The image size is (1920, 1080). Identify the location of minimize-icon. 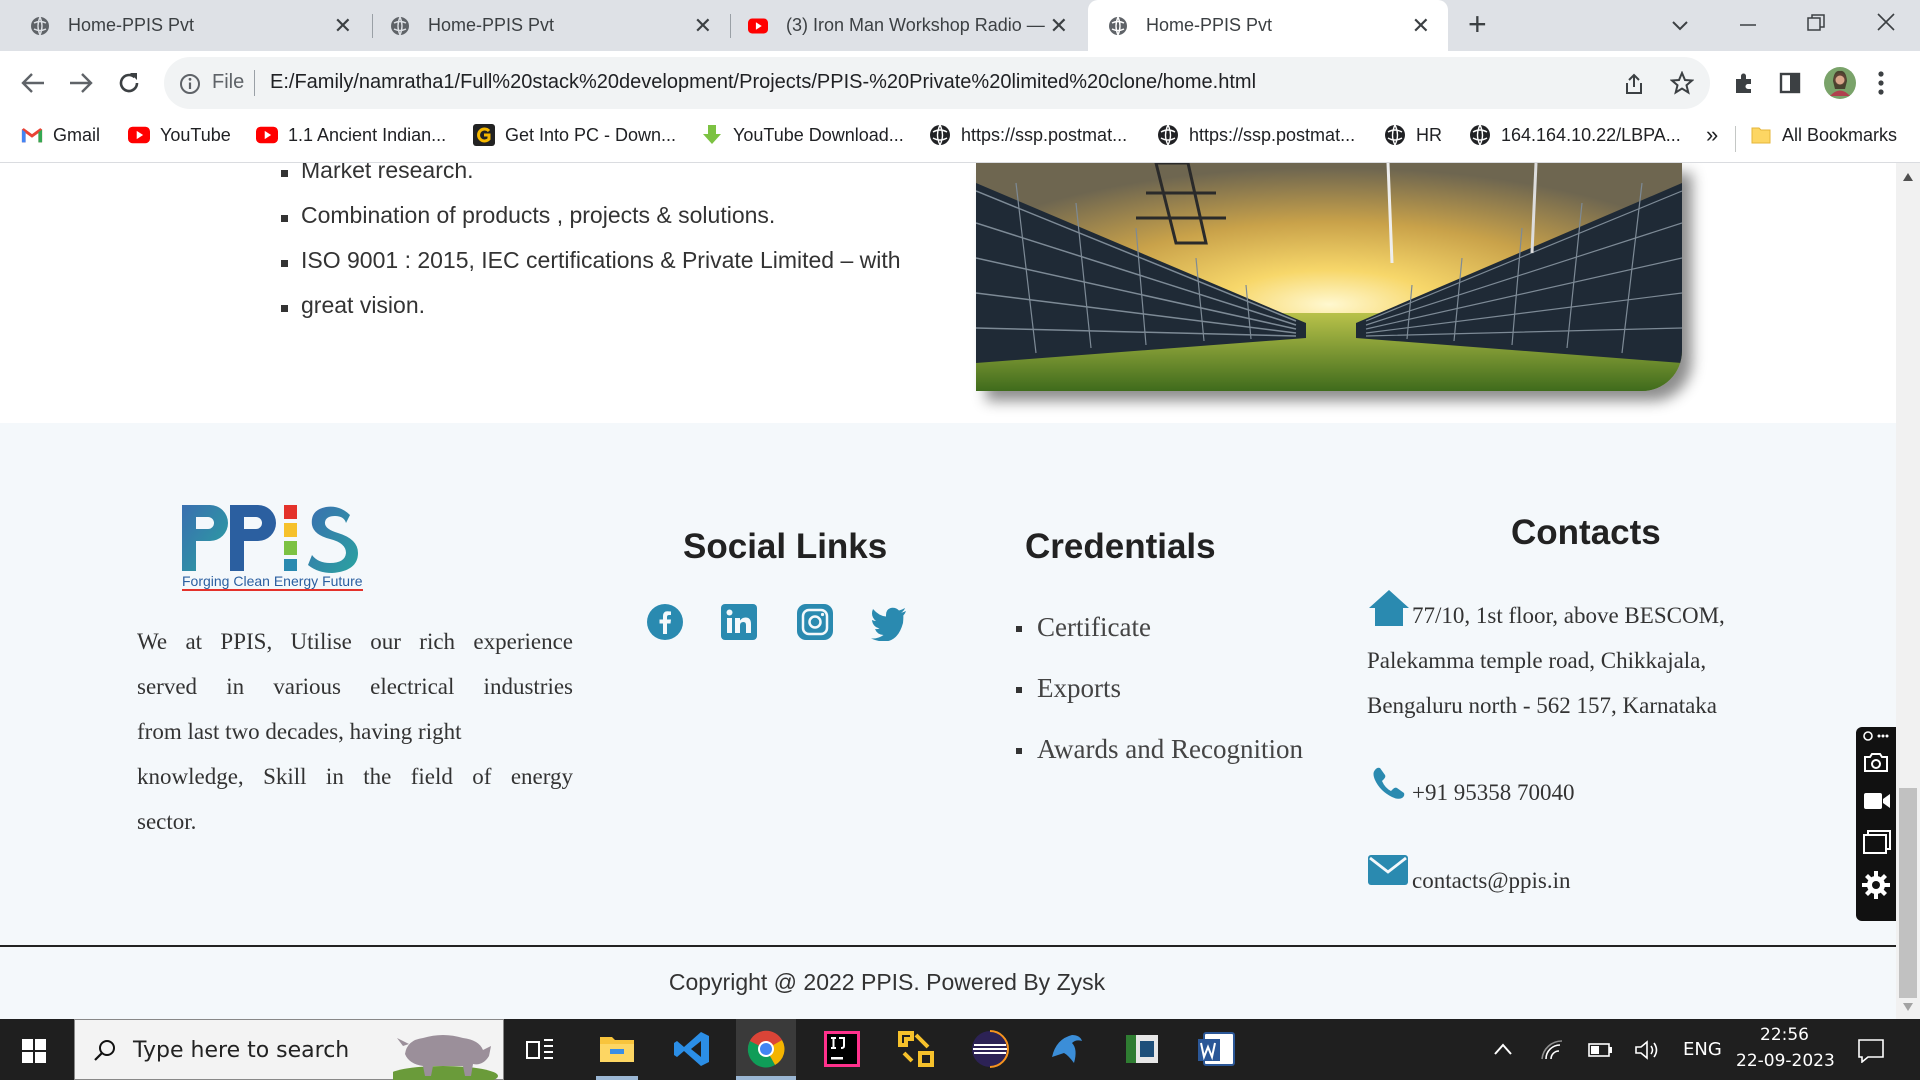
(1748, 25).